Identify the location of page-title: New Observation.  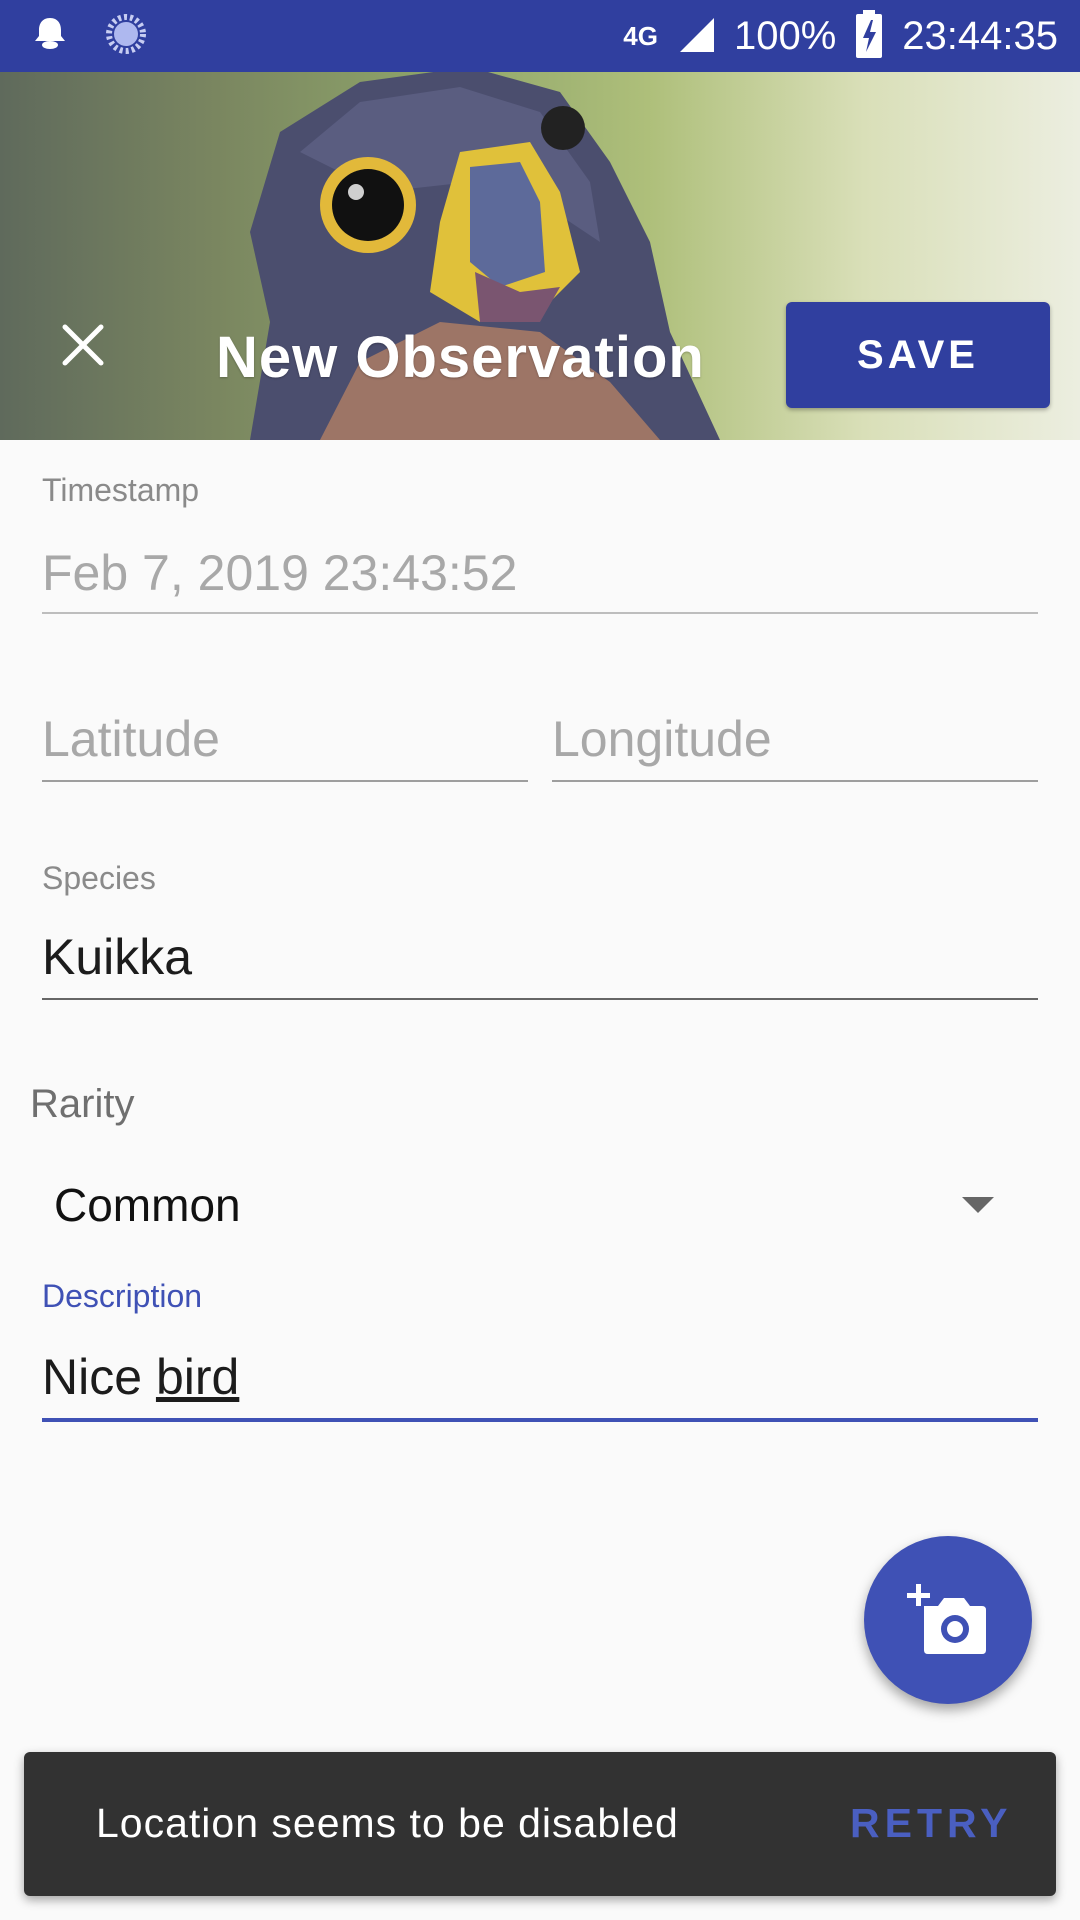
(460, 357).